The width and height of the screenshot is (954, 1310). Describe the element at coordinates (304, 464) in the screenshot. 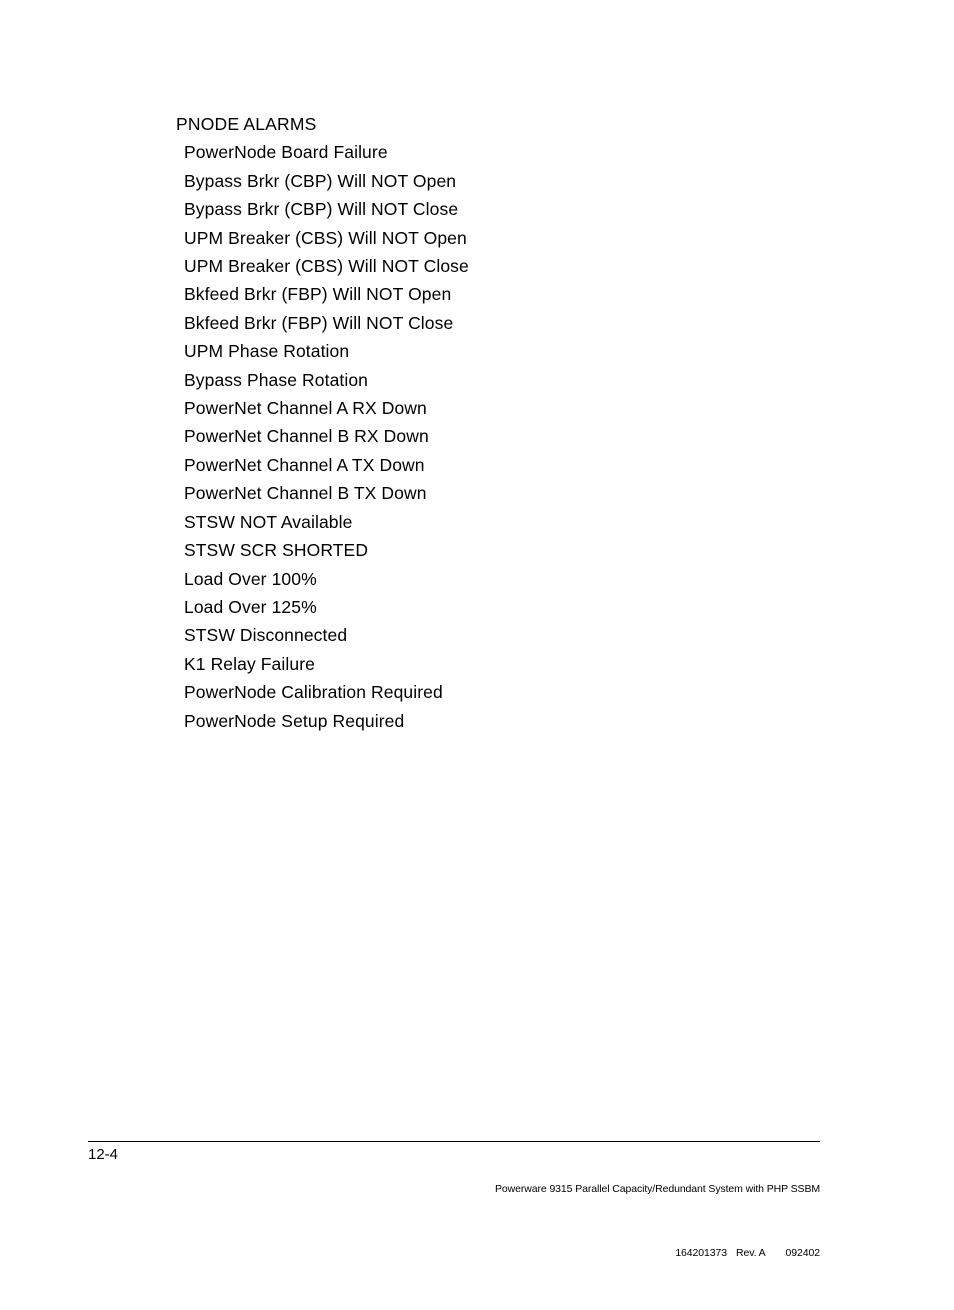

I see `alarm-list-item: PowerNet Channel A TX Down` at that location.